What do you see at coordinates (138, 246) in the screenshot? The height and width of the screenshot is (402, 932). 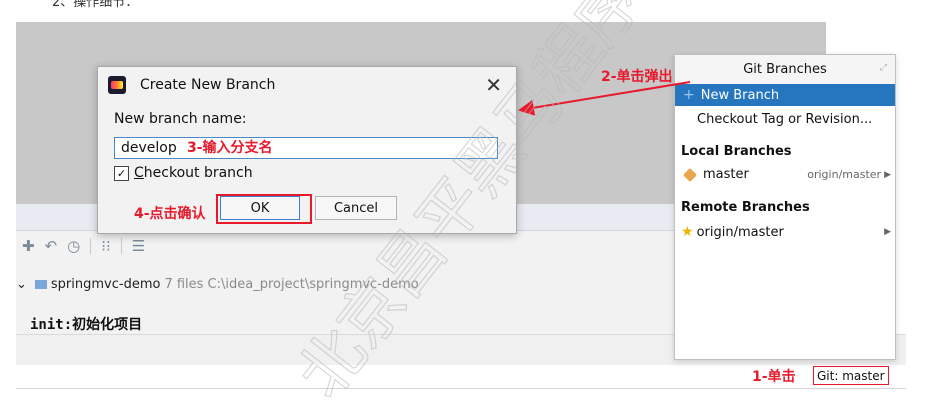 I see `expand-all-icon: ☰` at bounding box center [138, 246].